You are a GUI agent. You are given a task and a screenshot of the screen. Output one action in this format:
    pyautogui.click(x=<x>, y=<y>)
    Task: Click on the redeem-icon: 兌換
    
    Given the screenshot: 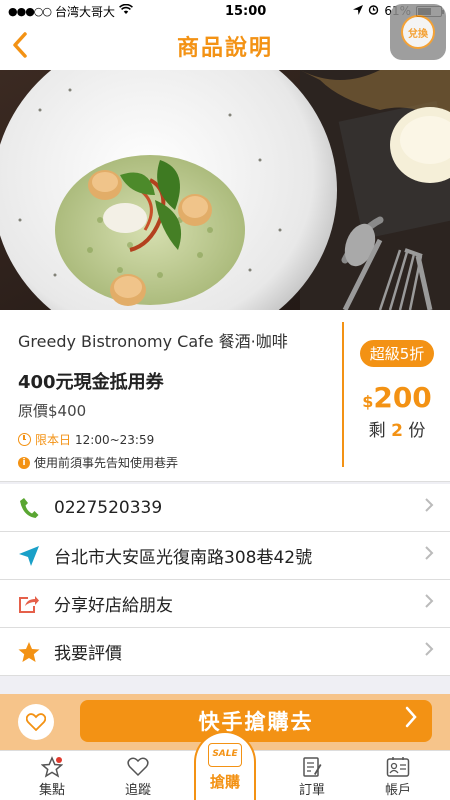 What is the action you would take?
    pyautogui.click(x=418, y=32)
    